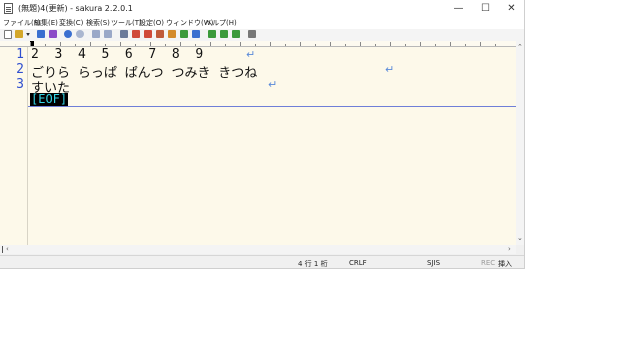 The width and height of the screenshot is (640, 360). Describe the element at coordinates (262, 8) in the screenshot. I see `title-bar: (無題)4(更新) - sakura 2.2.0.1 — ☐ ✕` at that location.